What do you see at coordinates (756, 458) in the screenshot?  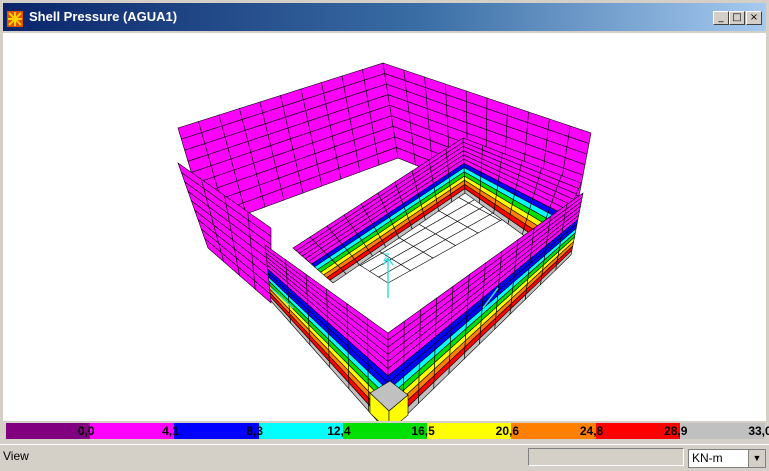 I see `chevron-down-icon: ▼` at bounding box center [756, 458].